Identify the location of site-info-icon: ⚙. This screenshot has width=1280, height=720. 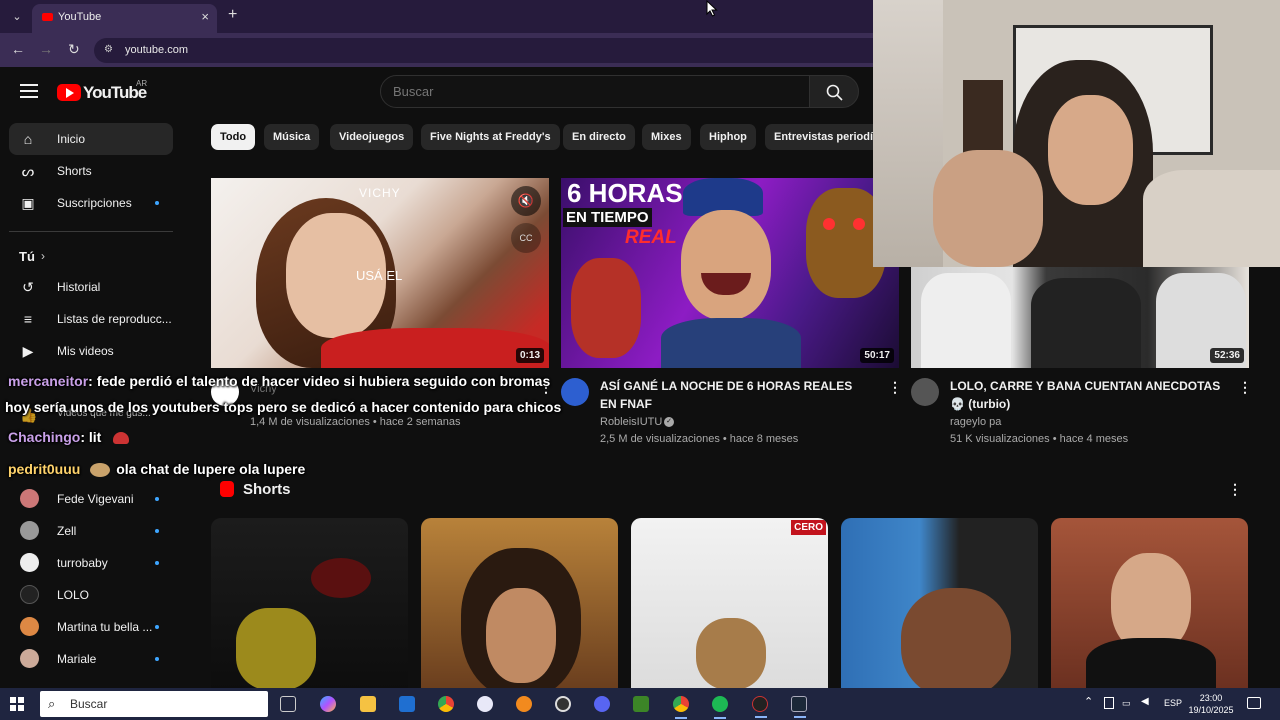
(108, 49).